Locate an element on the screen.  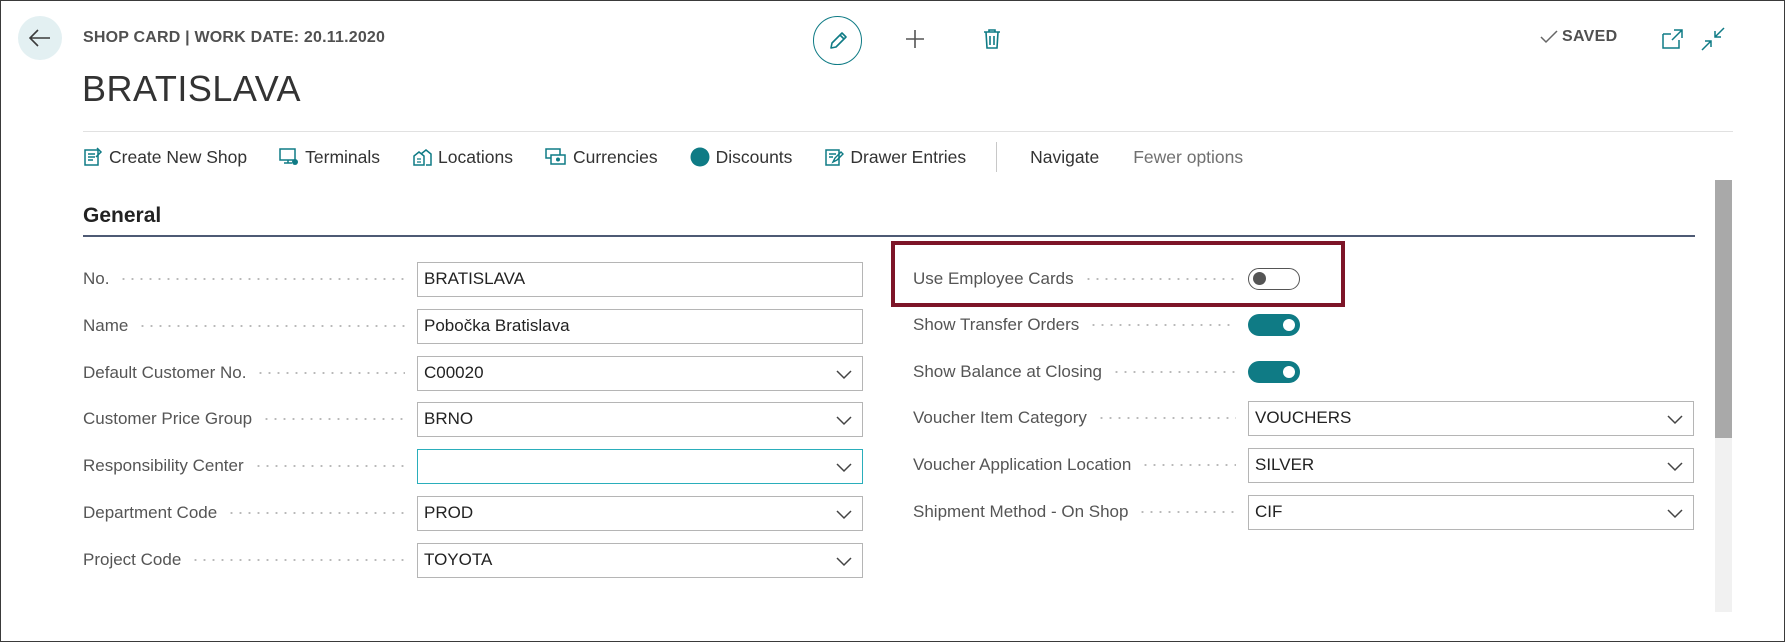
drawer-entries-action: Drawer Entries is located at coordinates (895, 157).